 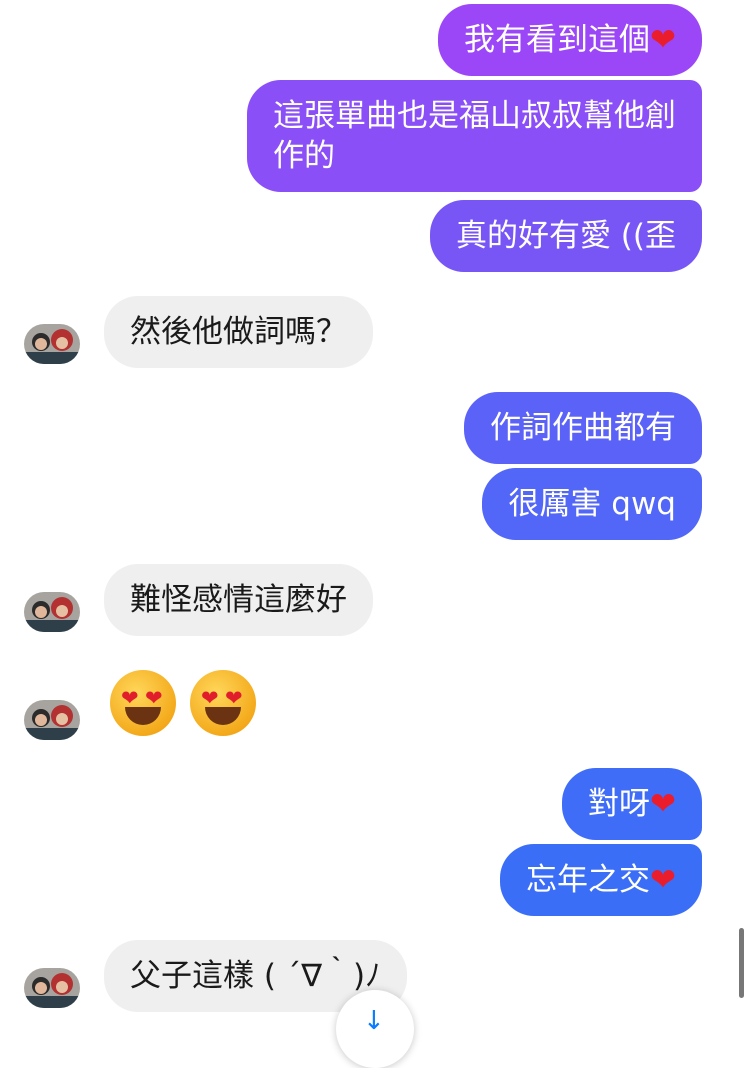 I want to click on message-text: 父子這樣 ( ´∇｀)ﾉ, so click(x=255, y=976).